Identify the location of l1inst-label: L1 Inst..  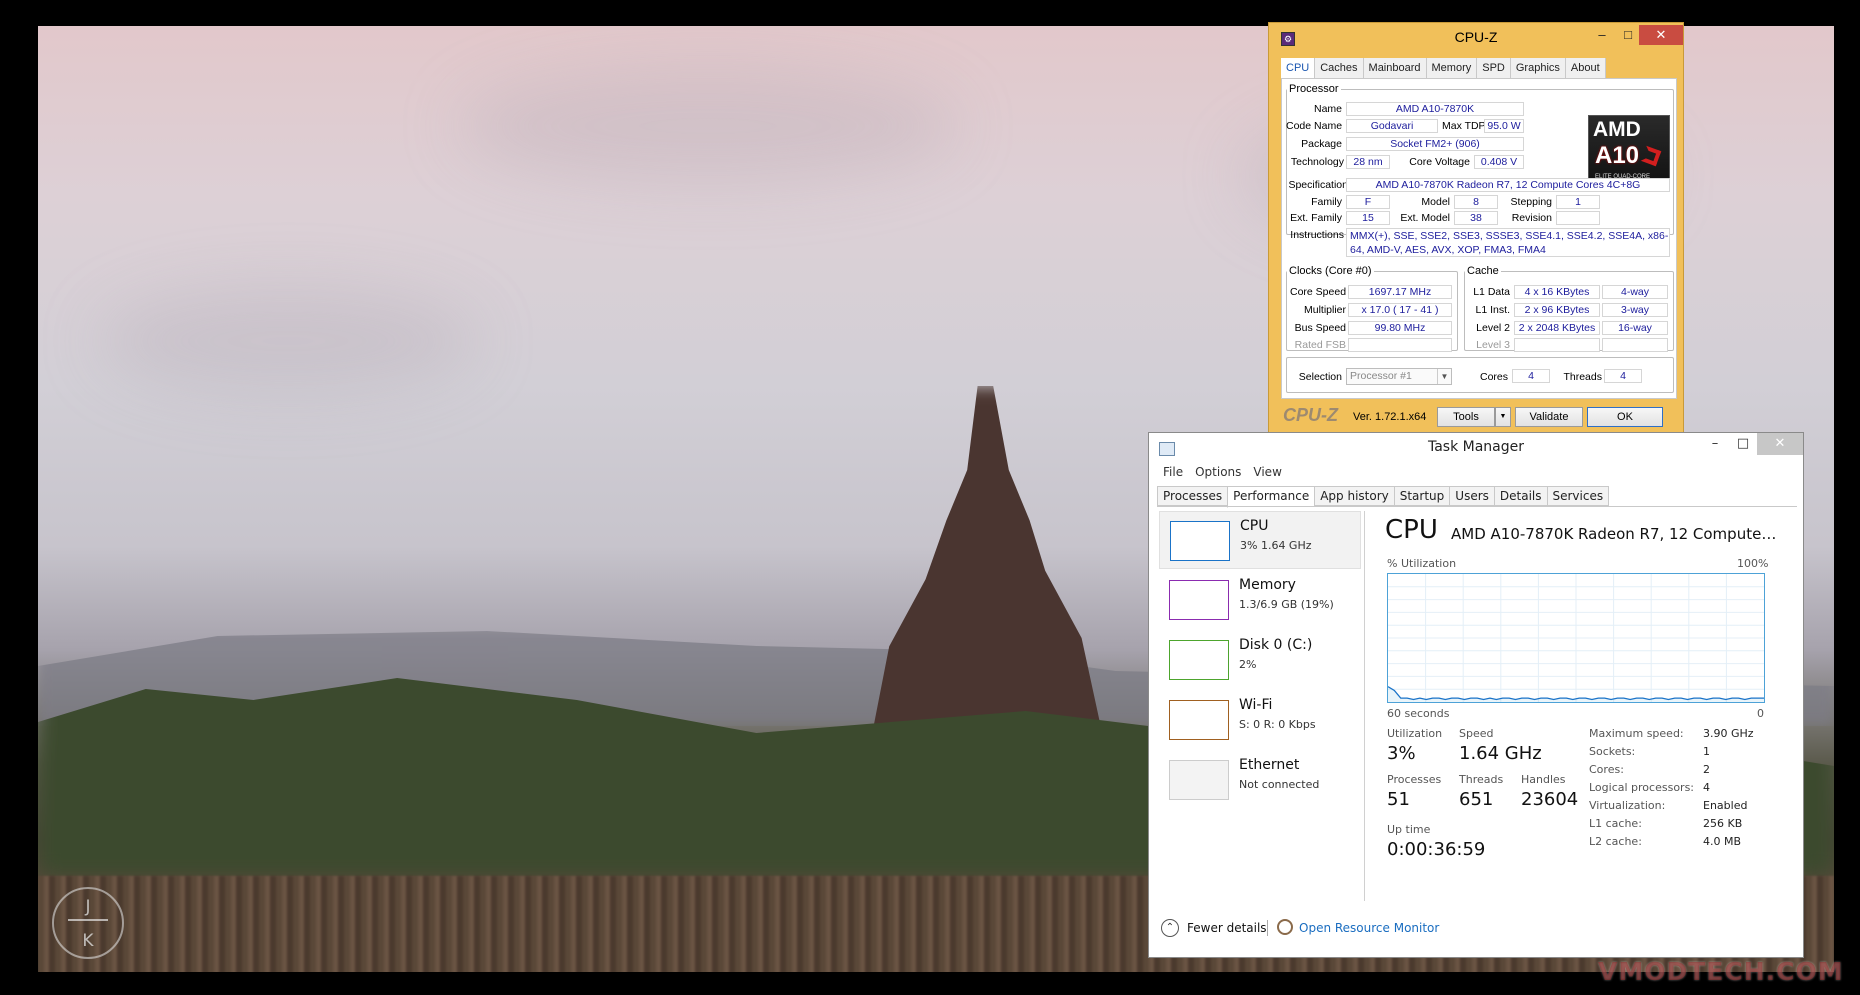
(1492, 310).